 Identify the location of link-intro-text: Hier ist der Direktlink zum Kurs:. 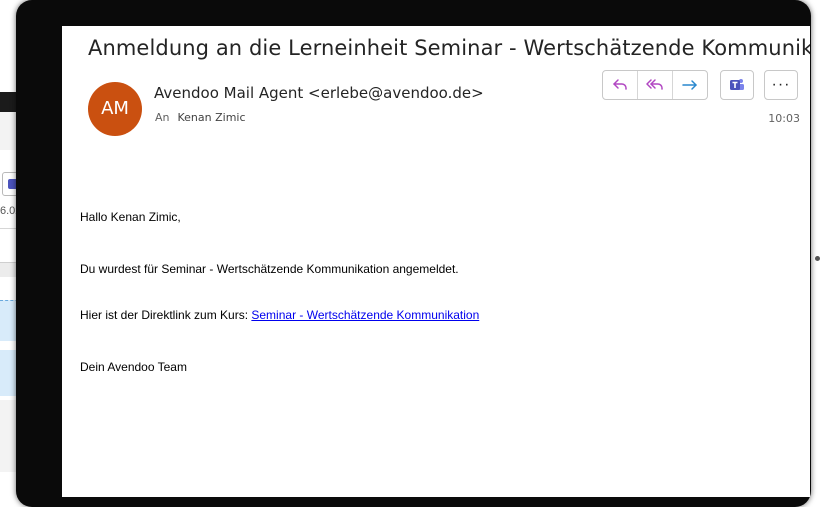
(166, 315).